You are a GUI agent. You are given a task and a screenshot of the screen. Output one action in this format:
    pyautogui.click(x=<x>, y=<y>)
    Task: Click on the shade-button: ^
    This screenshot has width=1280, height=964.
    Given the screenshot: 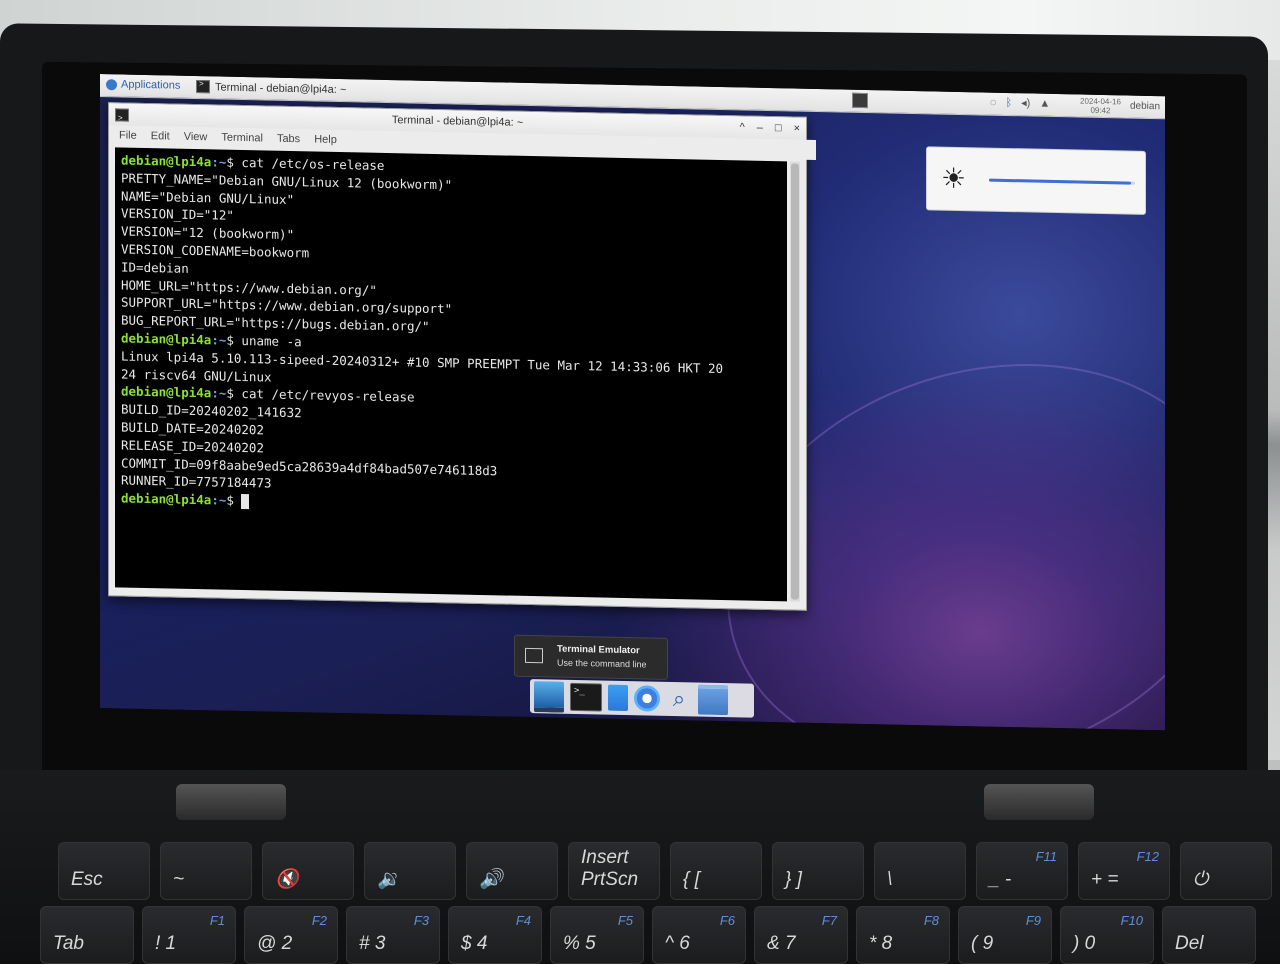 What is the action you would take?
    pyautogui.click(x=742, y=127)
    